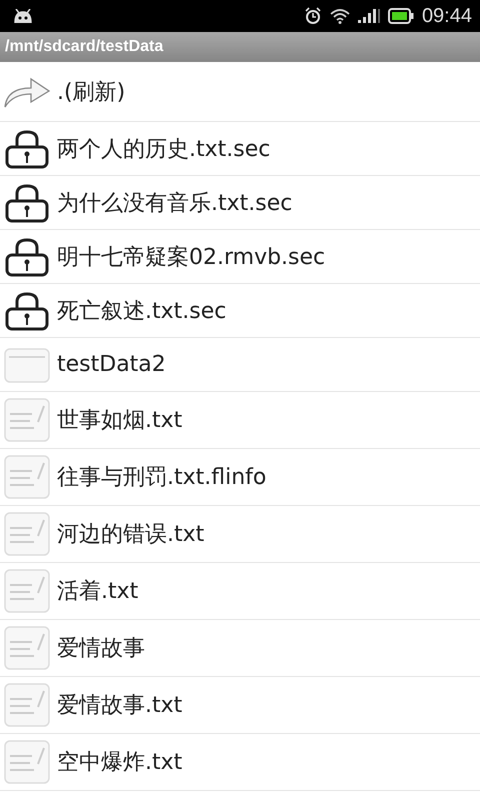 This screenshot has height=800, width=480. I want to click on file-name: 空中爆炸.txt, so click(119, 763).